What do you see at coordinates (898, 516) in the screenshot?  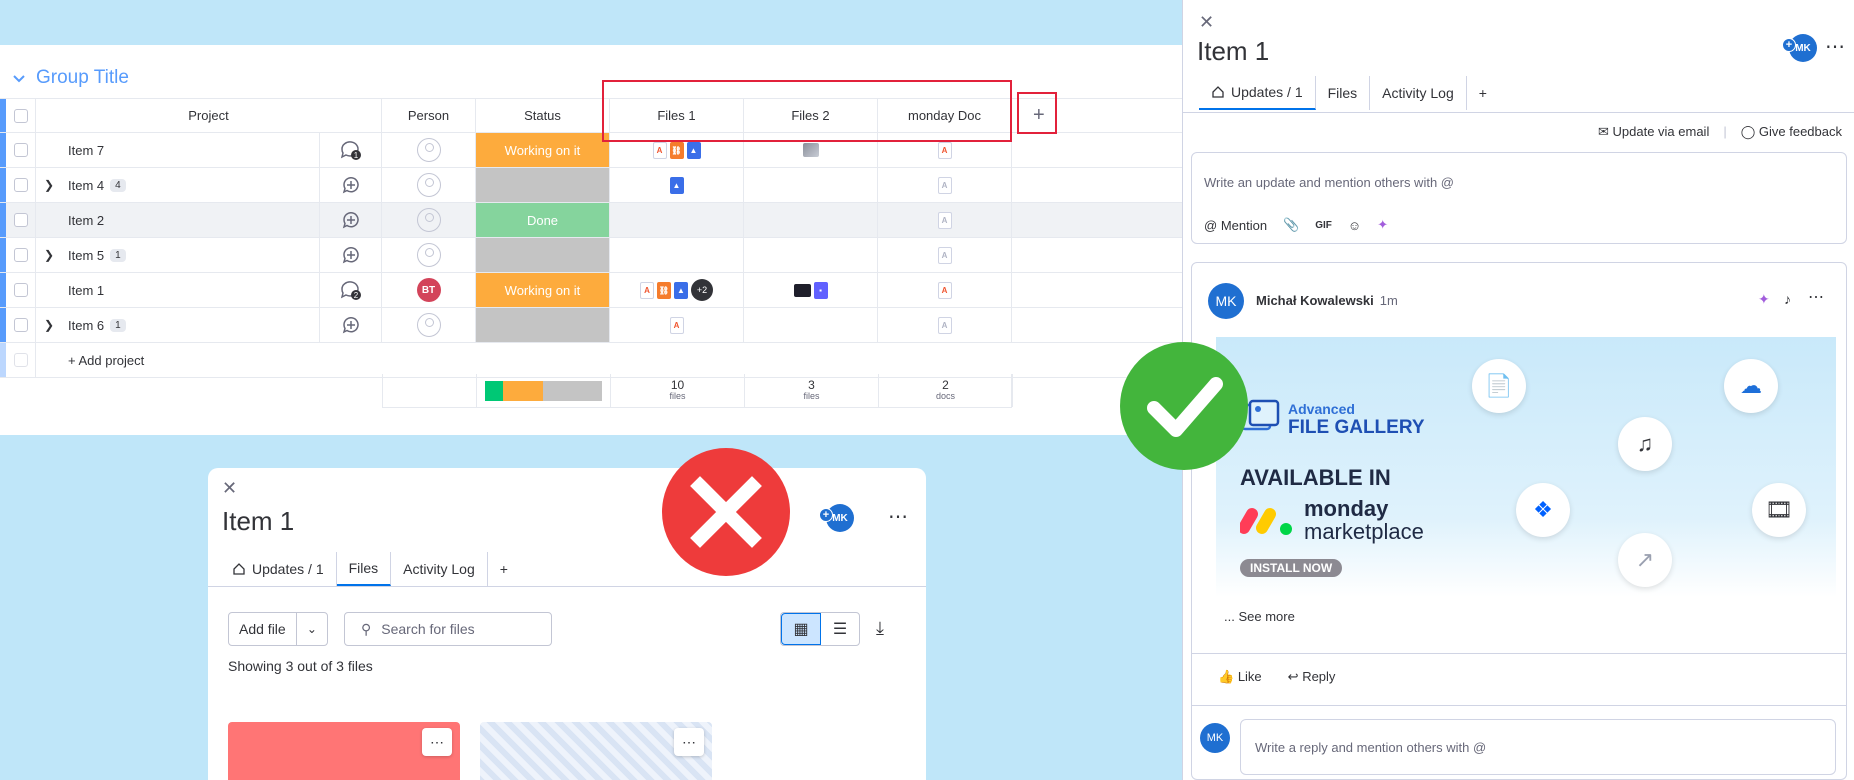 I see `more-options-icon: ⋯` at bounding box center [898, 516].